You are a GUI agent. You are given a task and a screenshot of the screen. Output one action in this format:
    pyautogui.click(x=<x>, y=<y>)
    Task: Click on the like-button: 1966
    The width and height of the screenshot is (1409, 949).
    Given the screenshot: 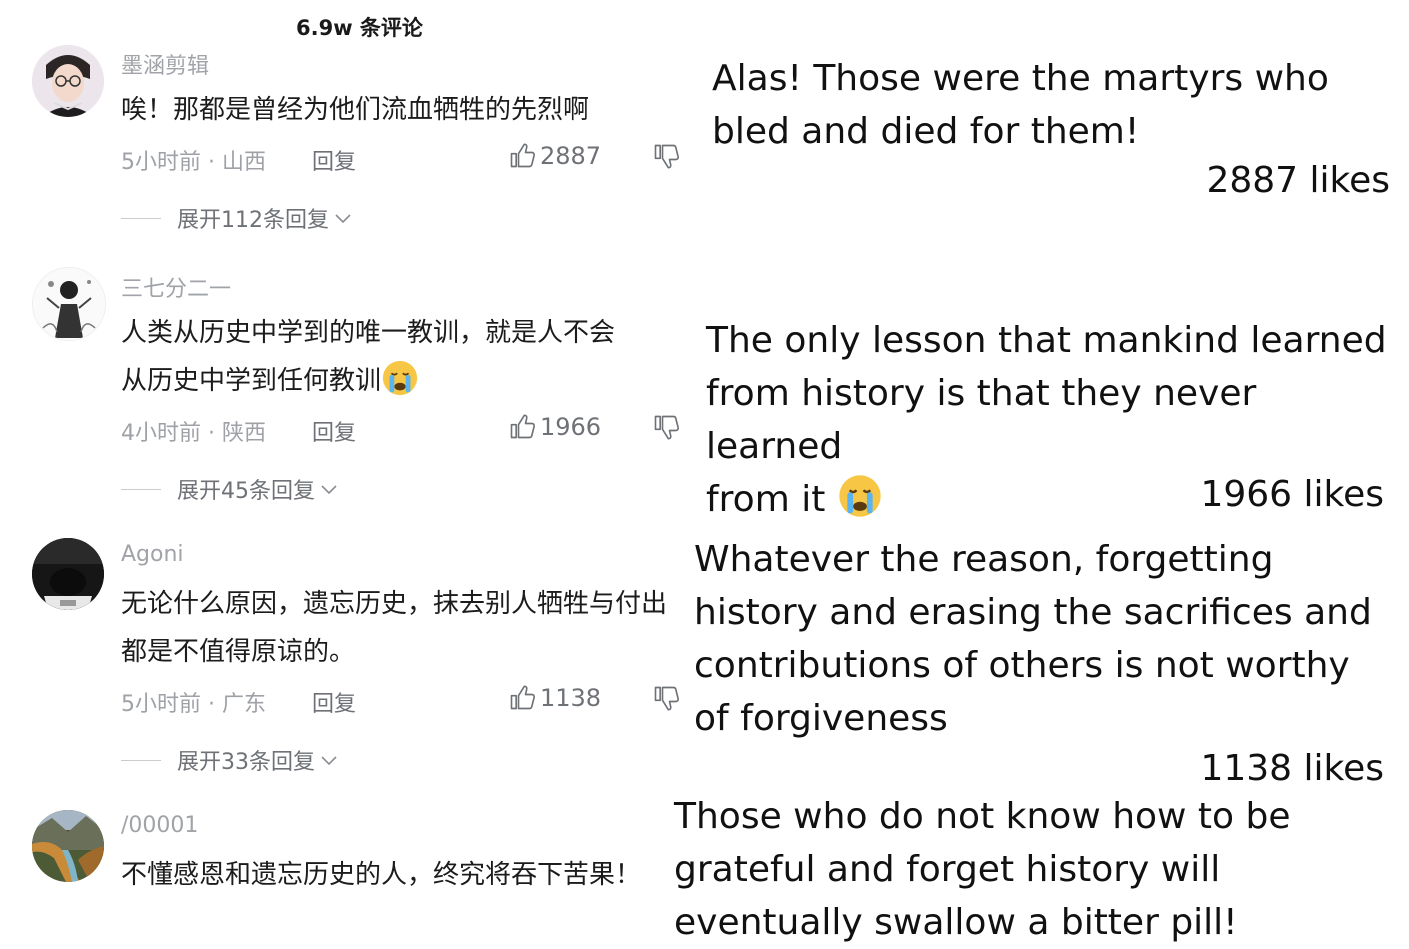 What is the action you would take?
    pyautogui.click(x=554, y=427)
    